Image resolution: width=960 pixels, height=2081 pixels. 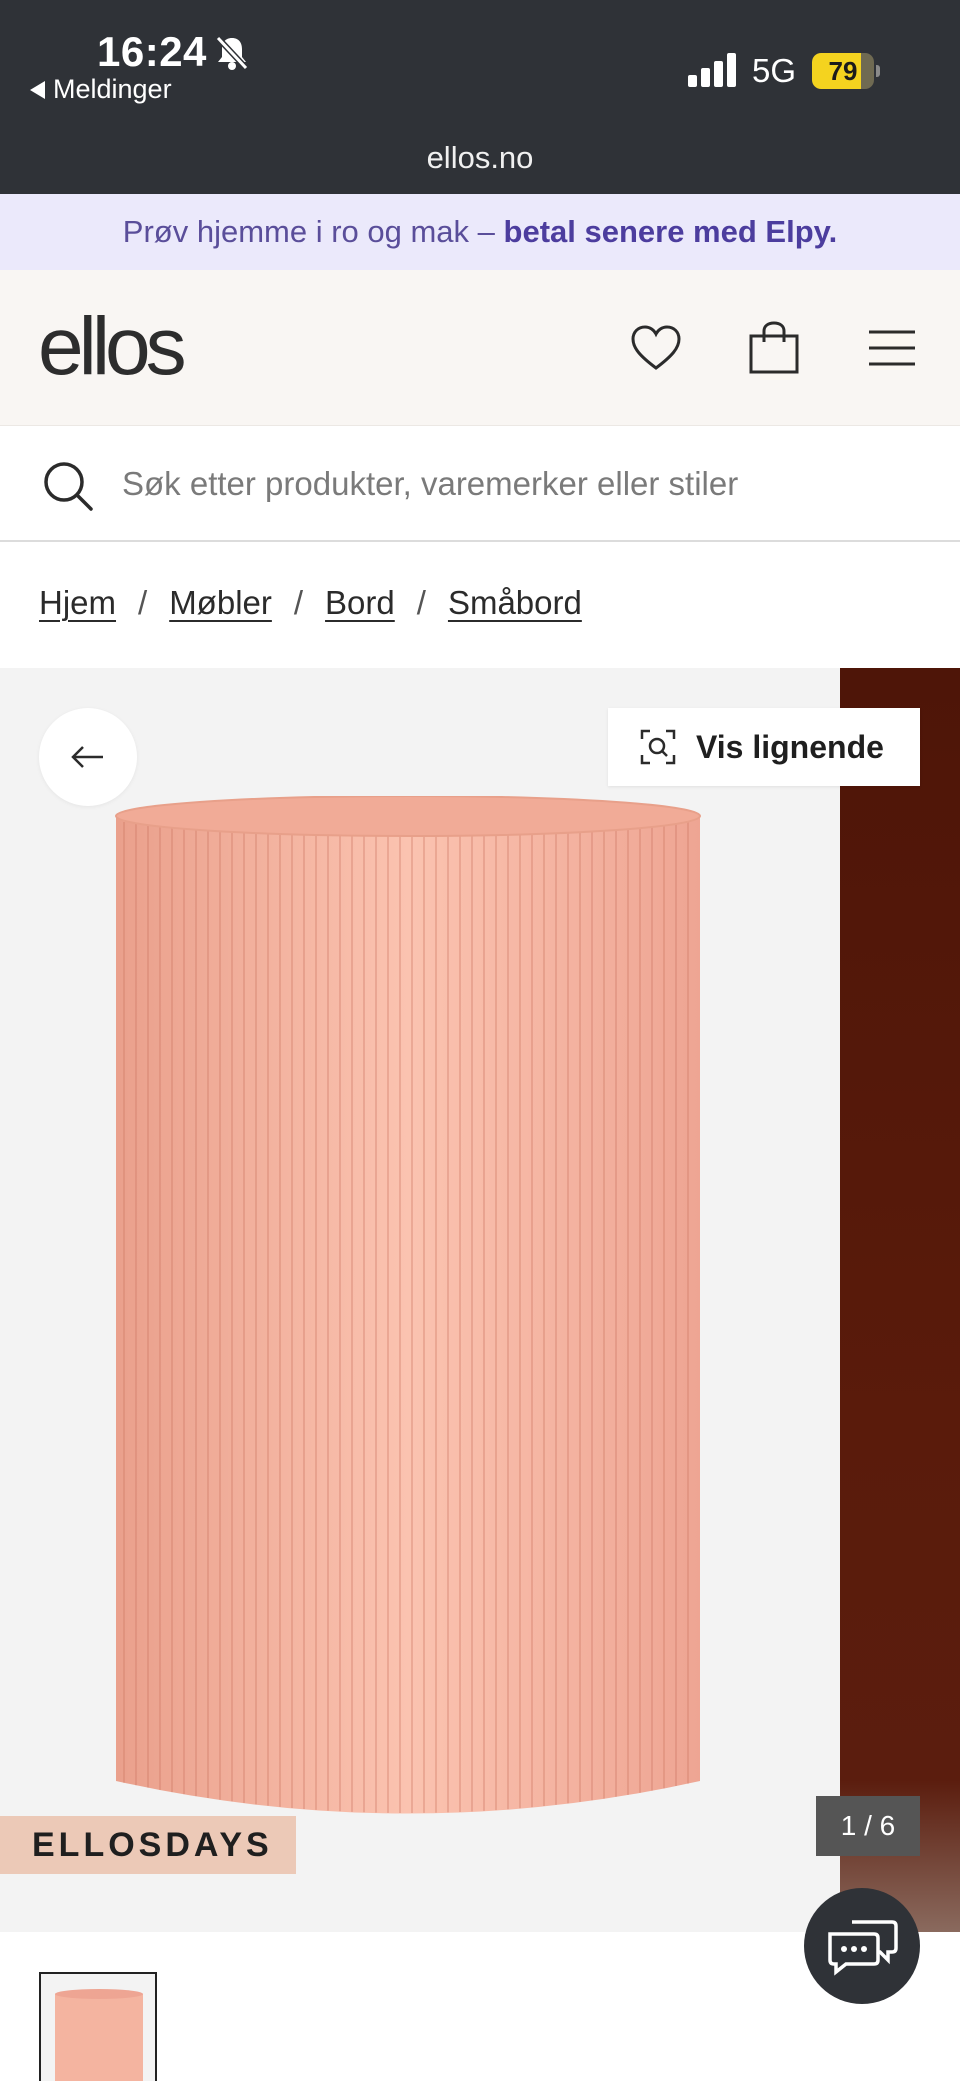 What do you see at coordinates (892, 348) in the screenshot?
I see `hamburger-menu-icon` at bounding box center [892, 348].